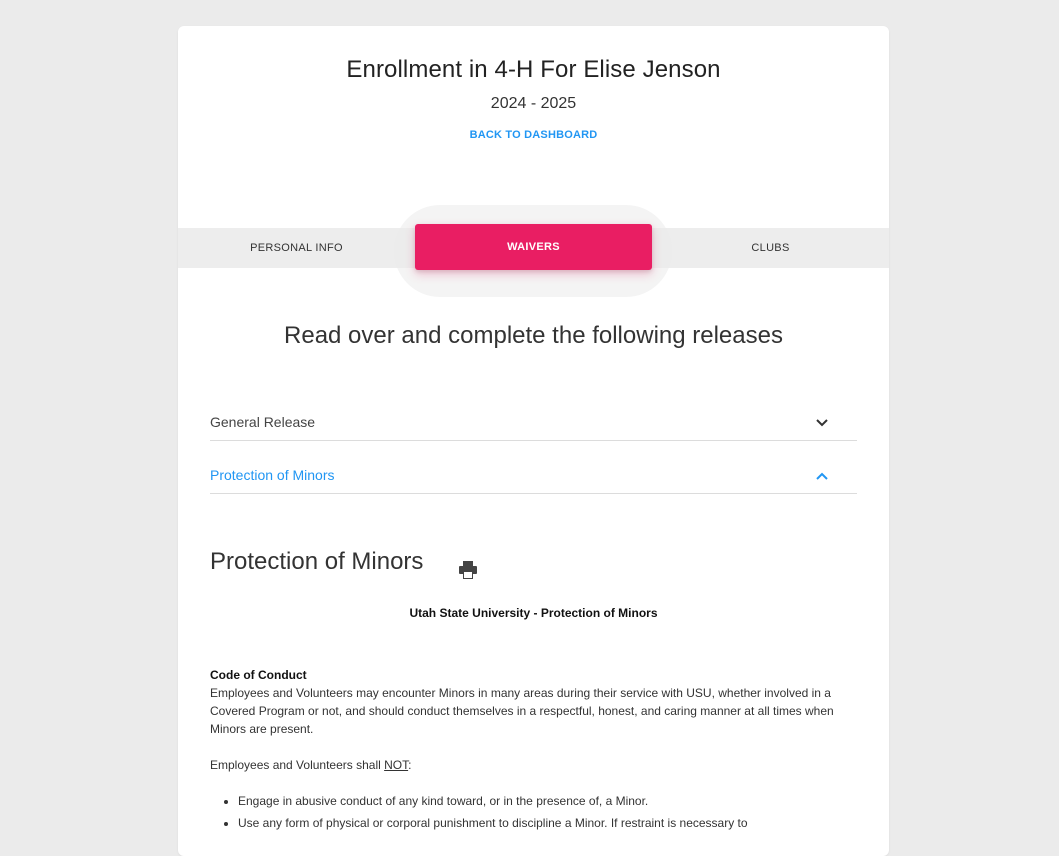  I want to click on page-title: Enrollment in 4-H For Elise Jenson, so click(533, 69).